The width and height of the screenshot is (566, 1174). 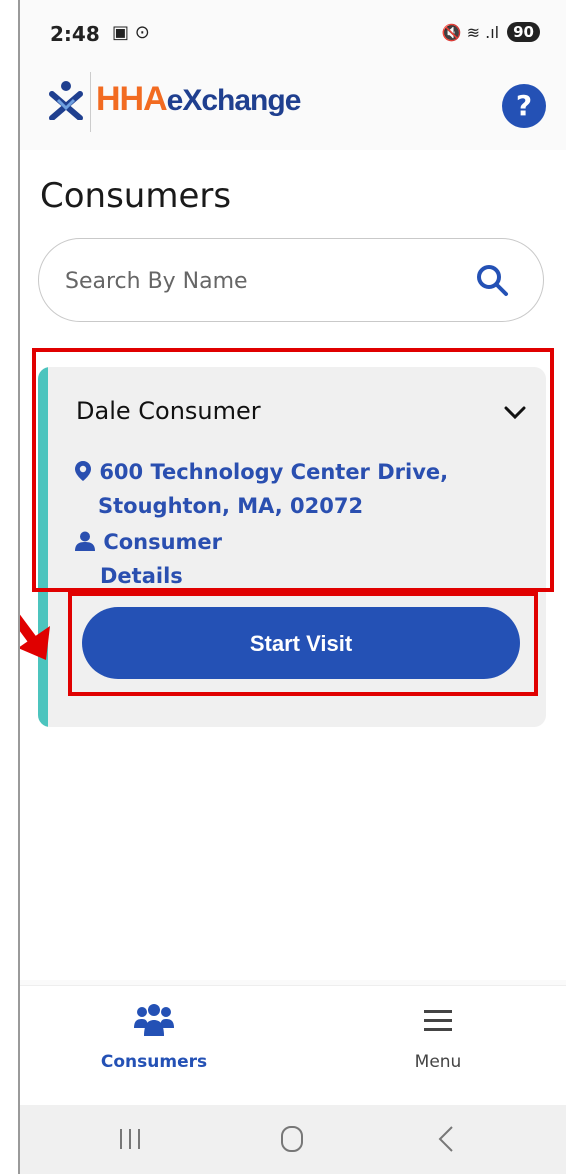 I want to click on app-logo: HHAeXchange, so click(x=199, y=99).